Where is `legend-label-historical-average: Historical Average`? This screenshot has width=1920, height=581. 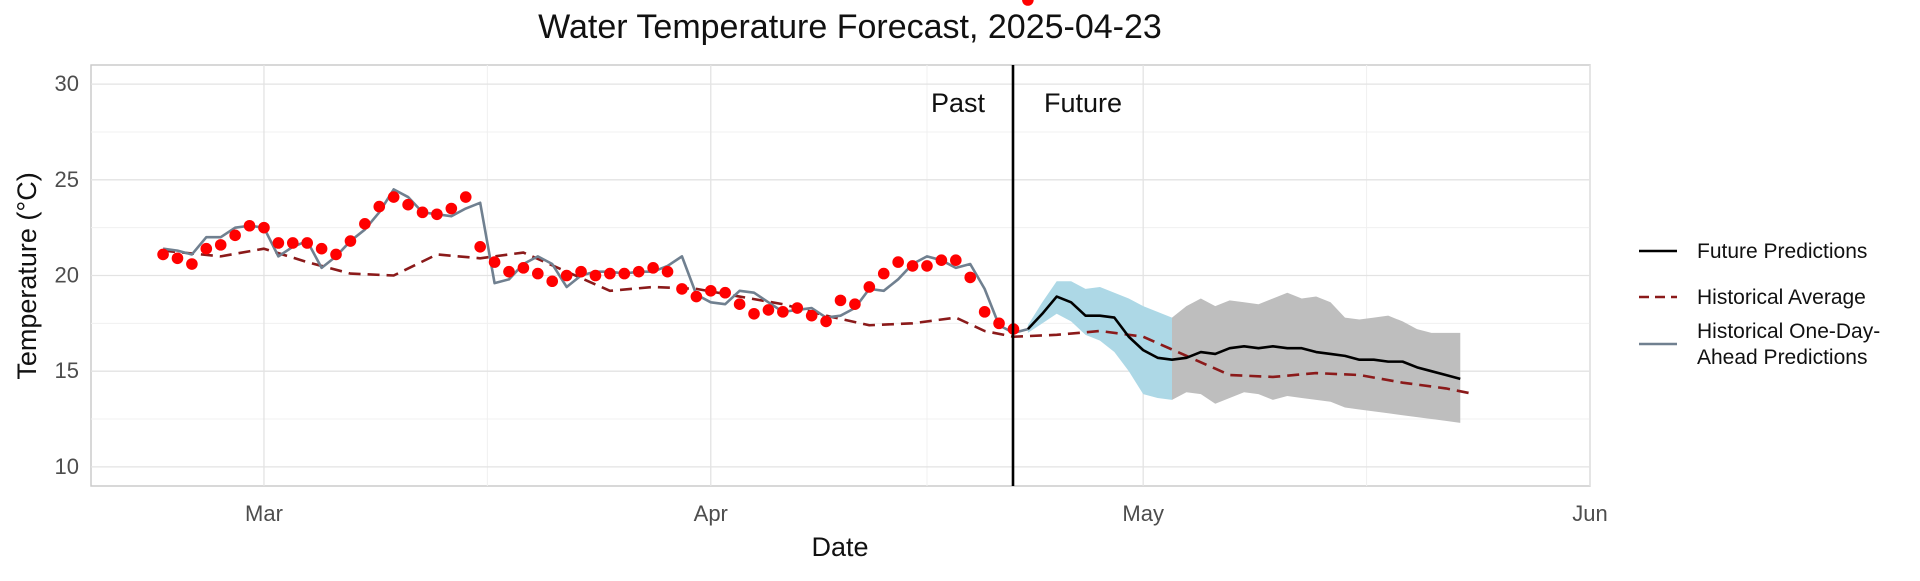 legend-label-historical-average: Historical Average is located at coordinates (1781, 297).